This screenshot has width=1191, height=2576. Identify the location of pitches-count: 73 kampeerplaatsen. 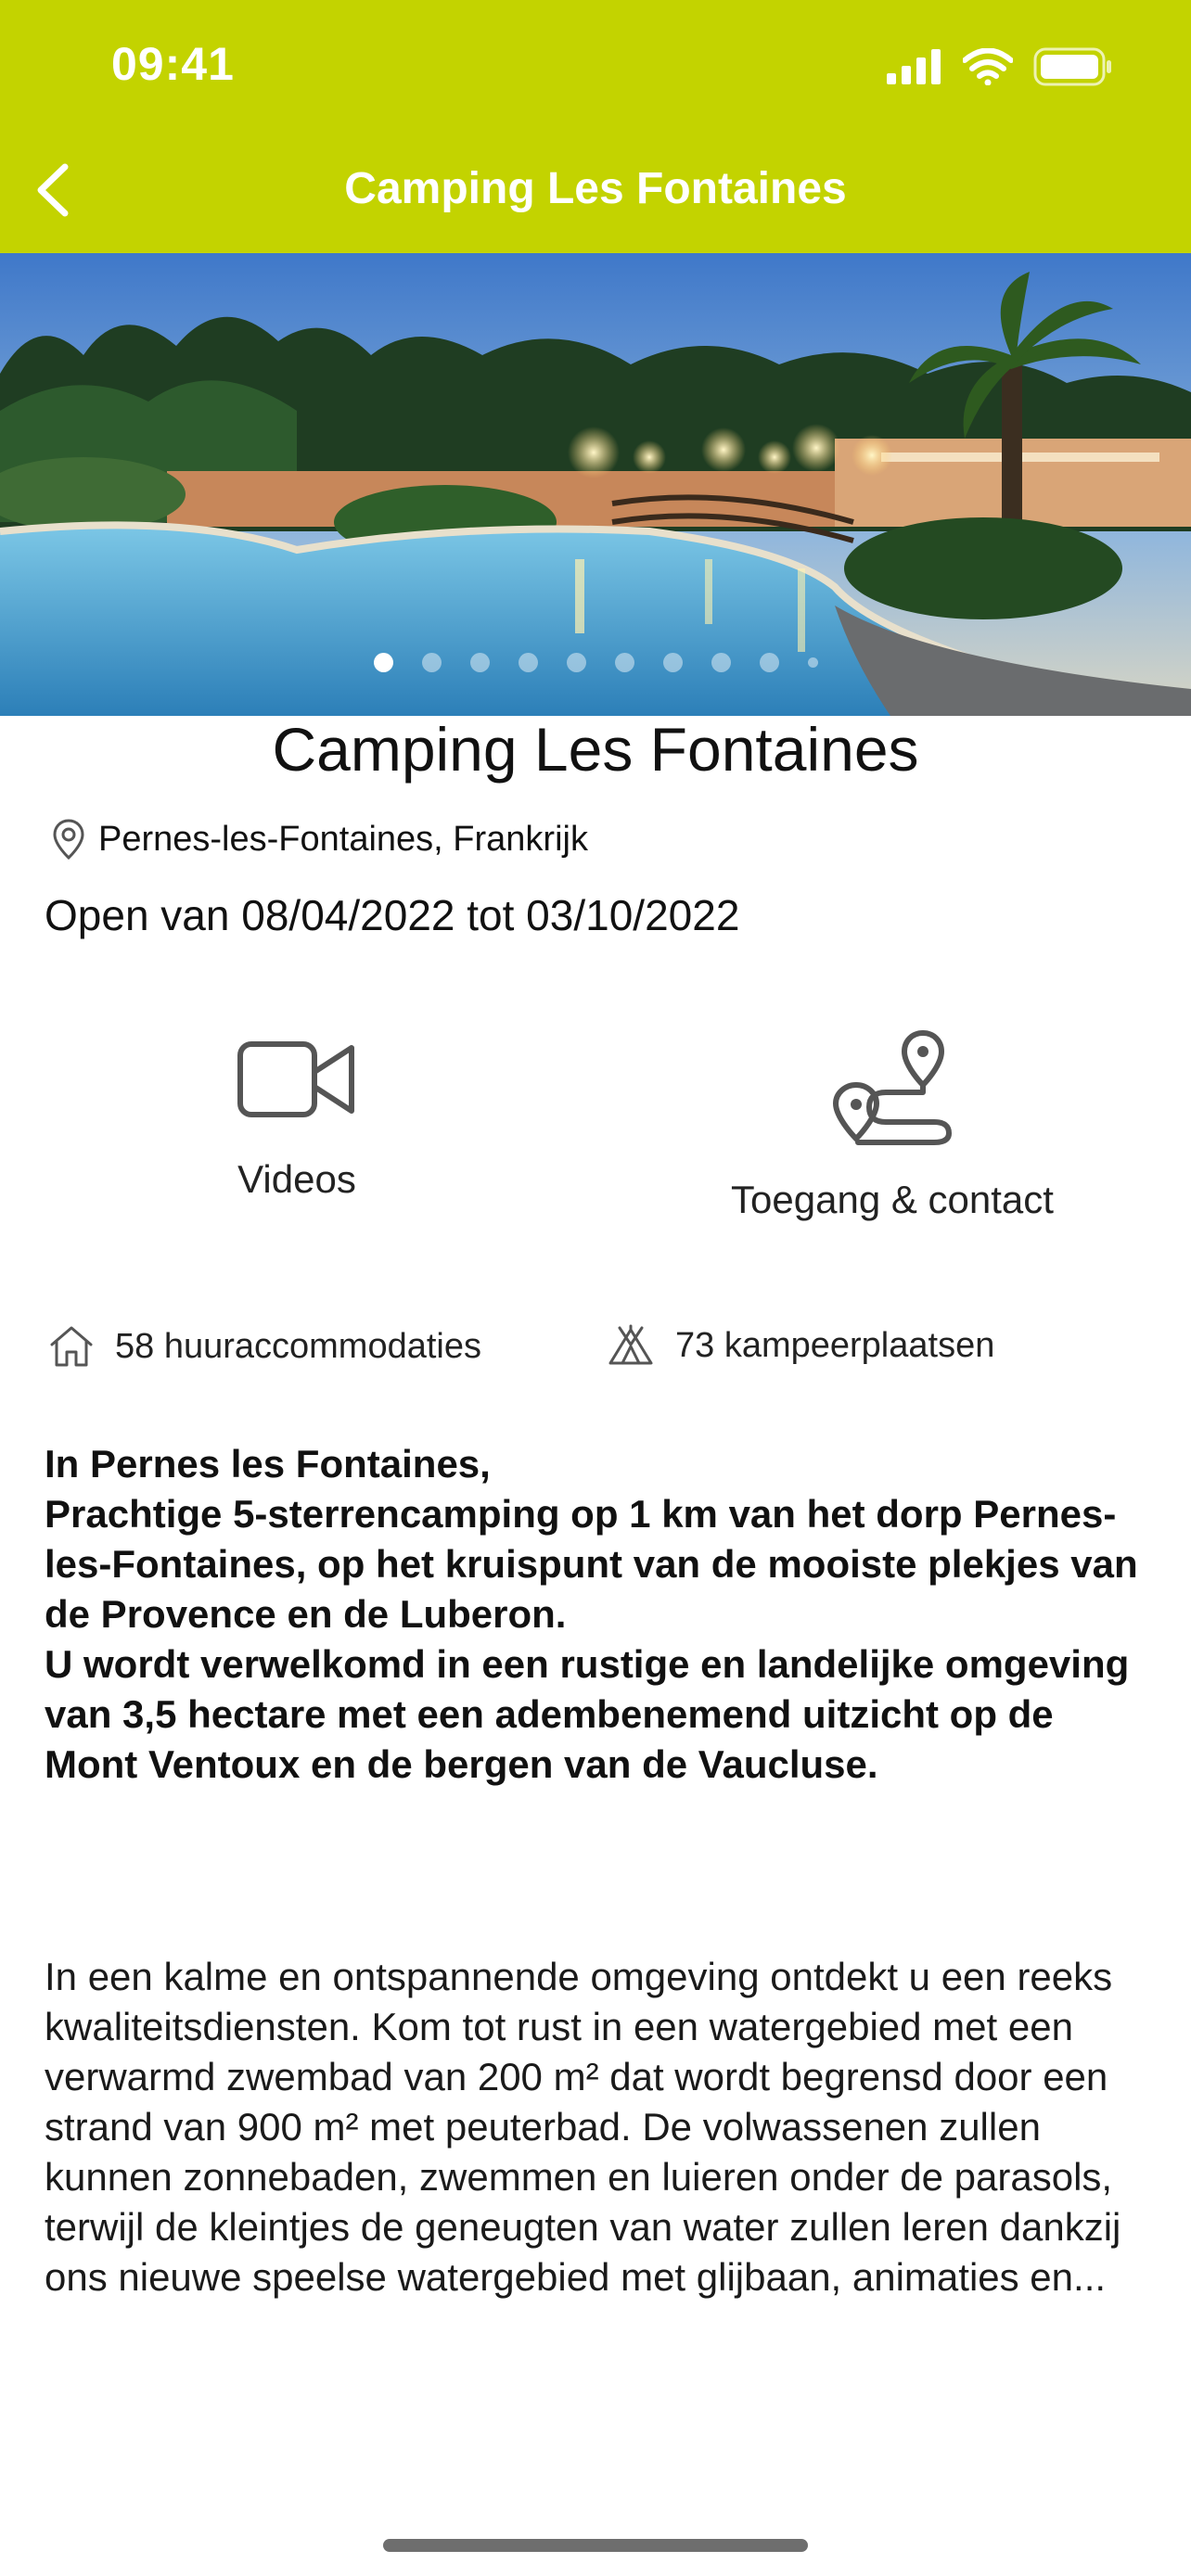
(801, 1345).